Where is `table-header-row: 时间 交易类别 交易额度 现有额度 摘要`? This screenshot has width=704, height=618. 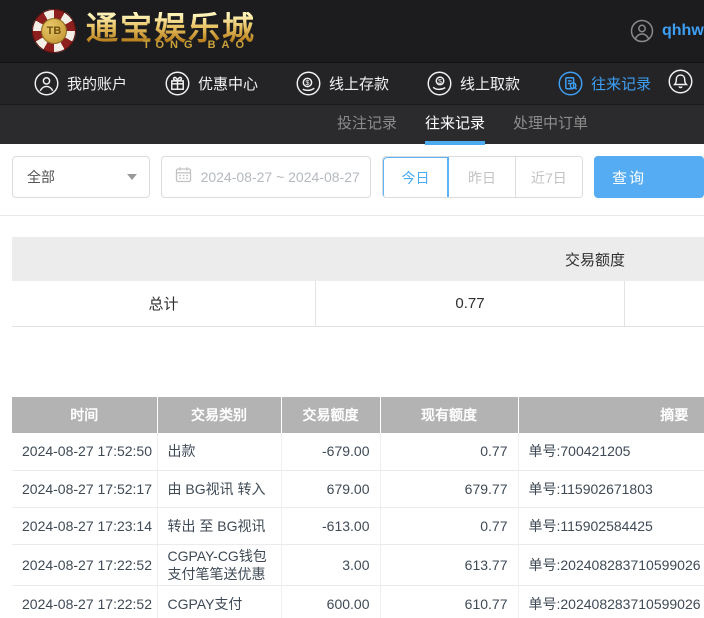 table-header-row: 时间 交易类别 交易额度 现有额度 摘要 is located at coordinates (358, 415).